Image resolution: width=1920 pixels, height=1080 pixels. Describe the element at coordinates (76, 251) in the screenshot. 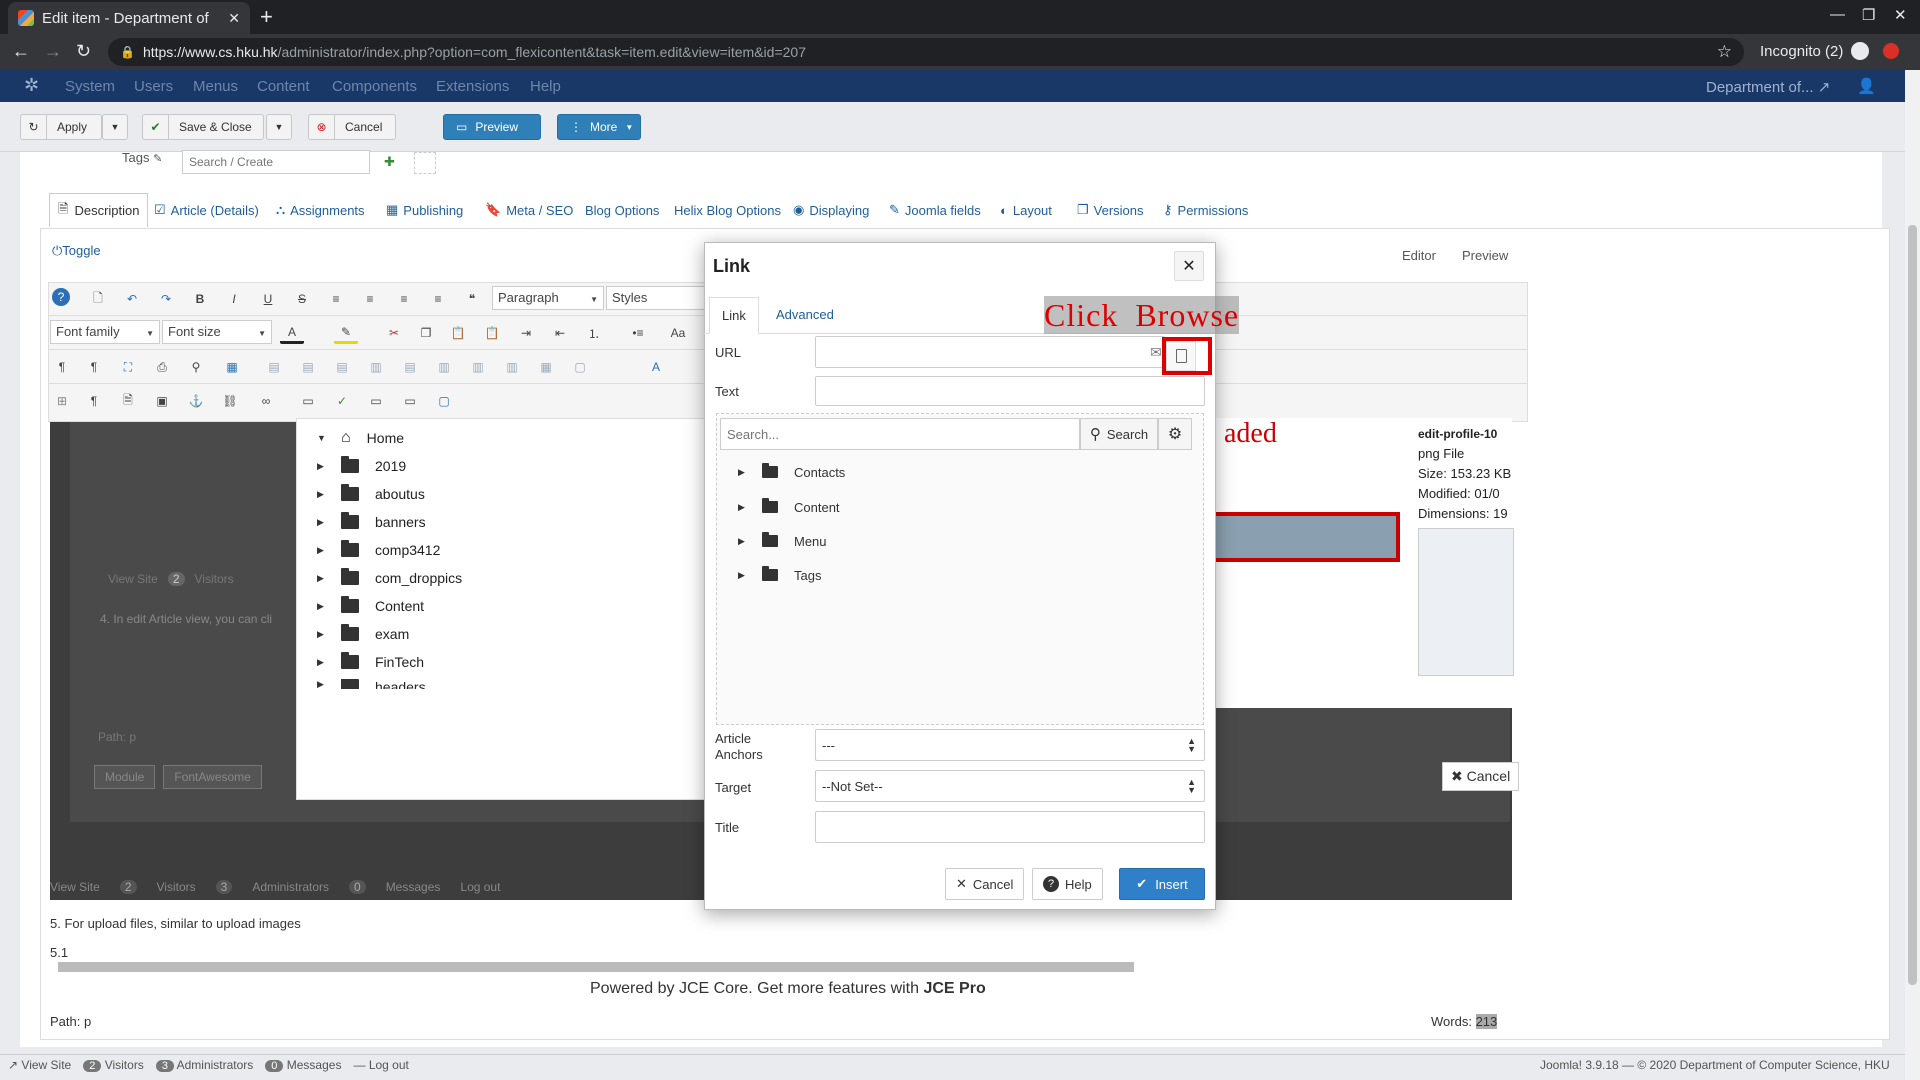

I see `toggle-editor-link: ⏻Toggle` at that location.